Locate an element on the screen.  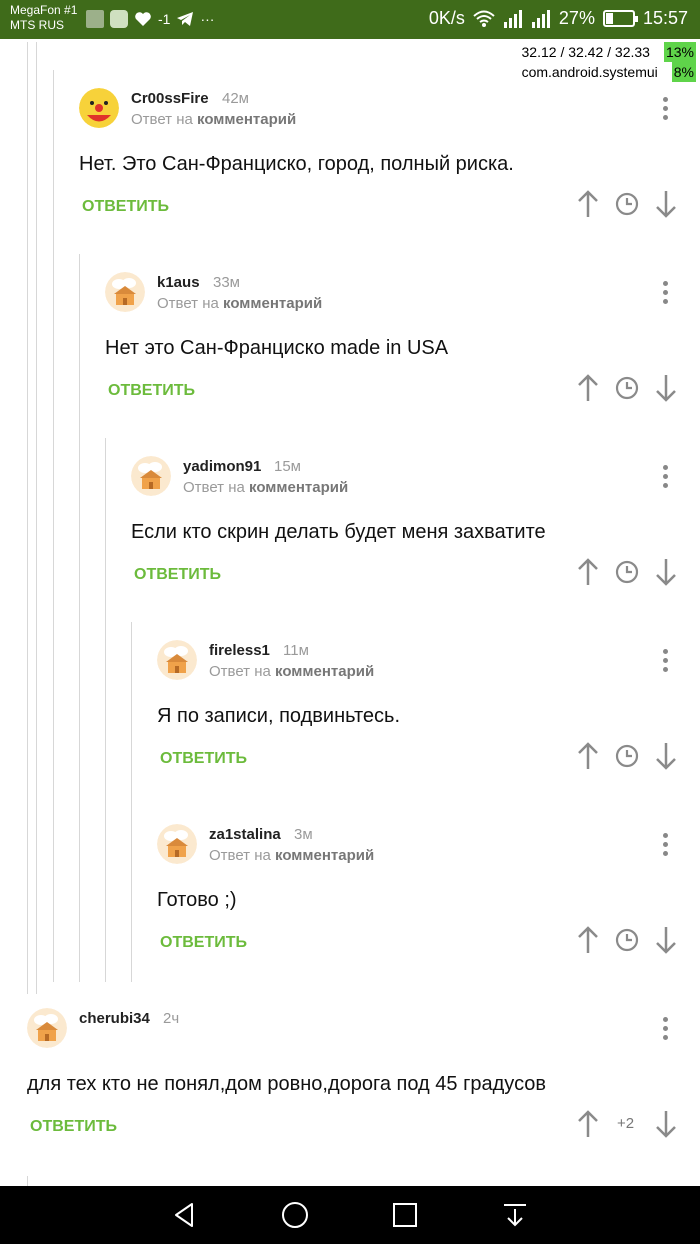
comment-score: +2 is located at coordinates (626, 1123).